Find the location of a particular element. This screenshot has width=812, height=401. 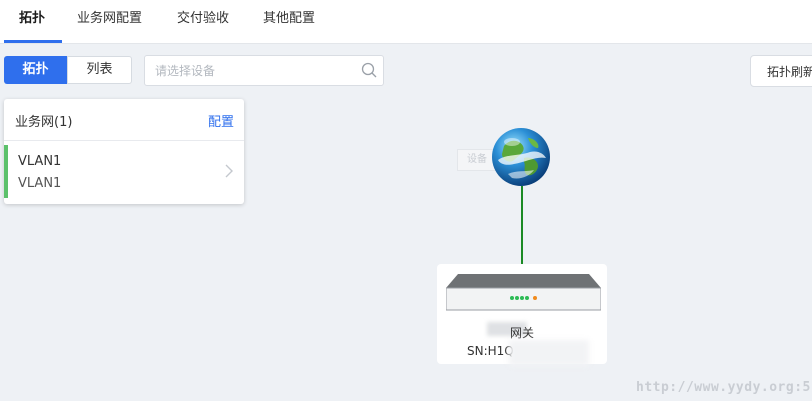

active-tab-indicator is located at coordinates (33, 41).